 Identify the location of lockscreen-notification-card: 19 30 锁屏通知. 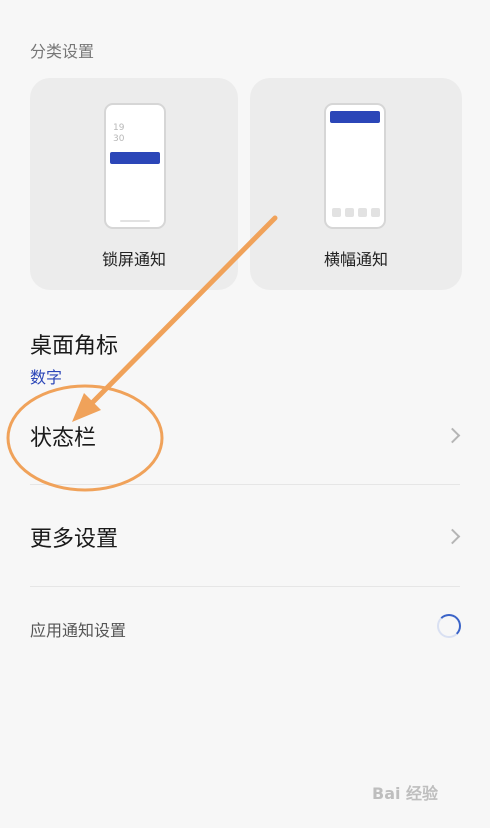
(134, 184).